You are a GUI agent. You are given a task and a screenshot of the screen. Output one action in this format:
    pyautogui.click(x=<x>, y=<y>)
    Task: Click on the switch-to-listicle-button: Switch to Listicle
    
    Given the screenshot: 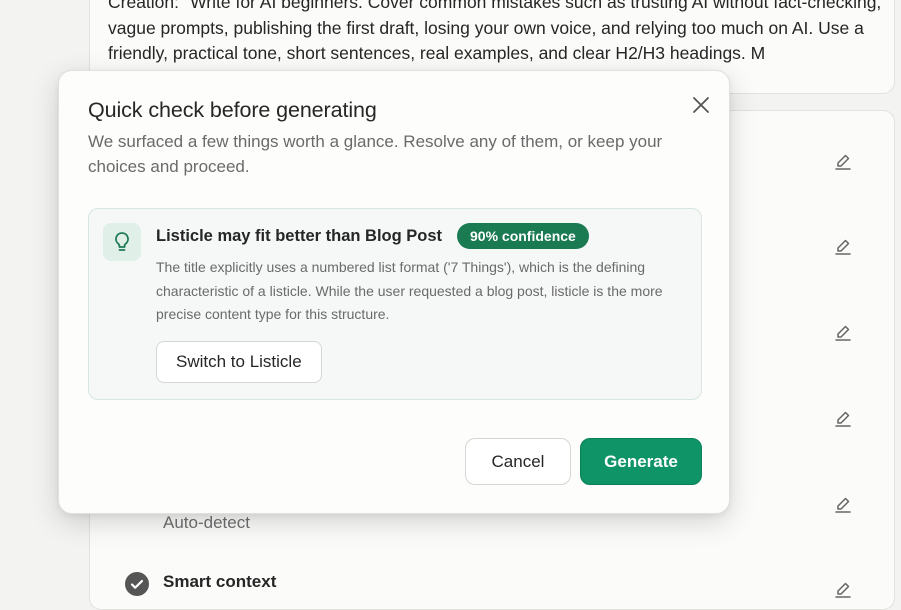 What is the action you would take?
    pyautogui.click(x=239, y=362)
    